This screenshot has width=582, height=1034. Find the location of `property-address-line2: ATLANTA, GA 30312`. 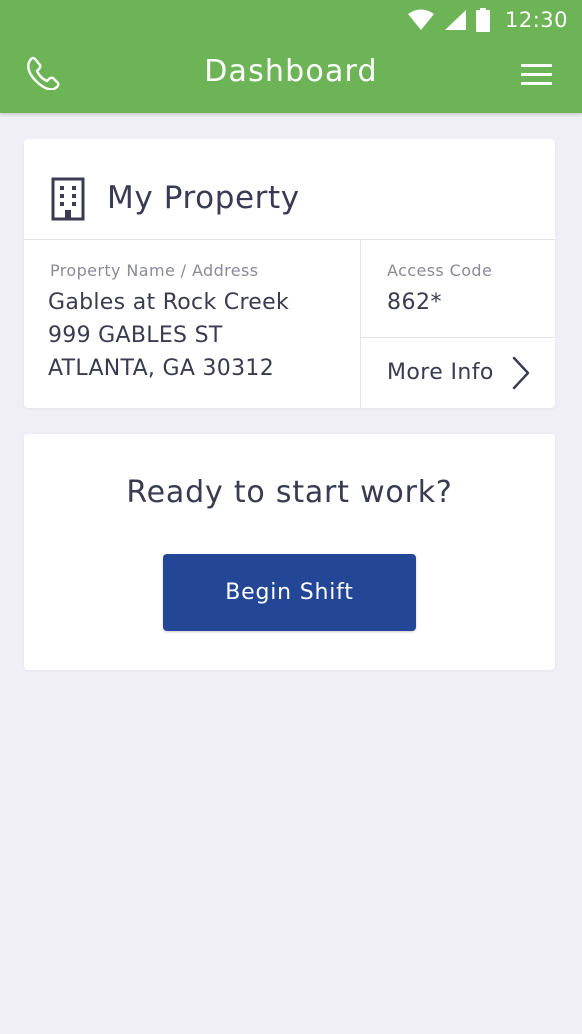

property-address-line2: ATLANTA, GA 30312 is located at coordinates (161, 368).